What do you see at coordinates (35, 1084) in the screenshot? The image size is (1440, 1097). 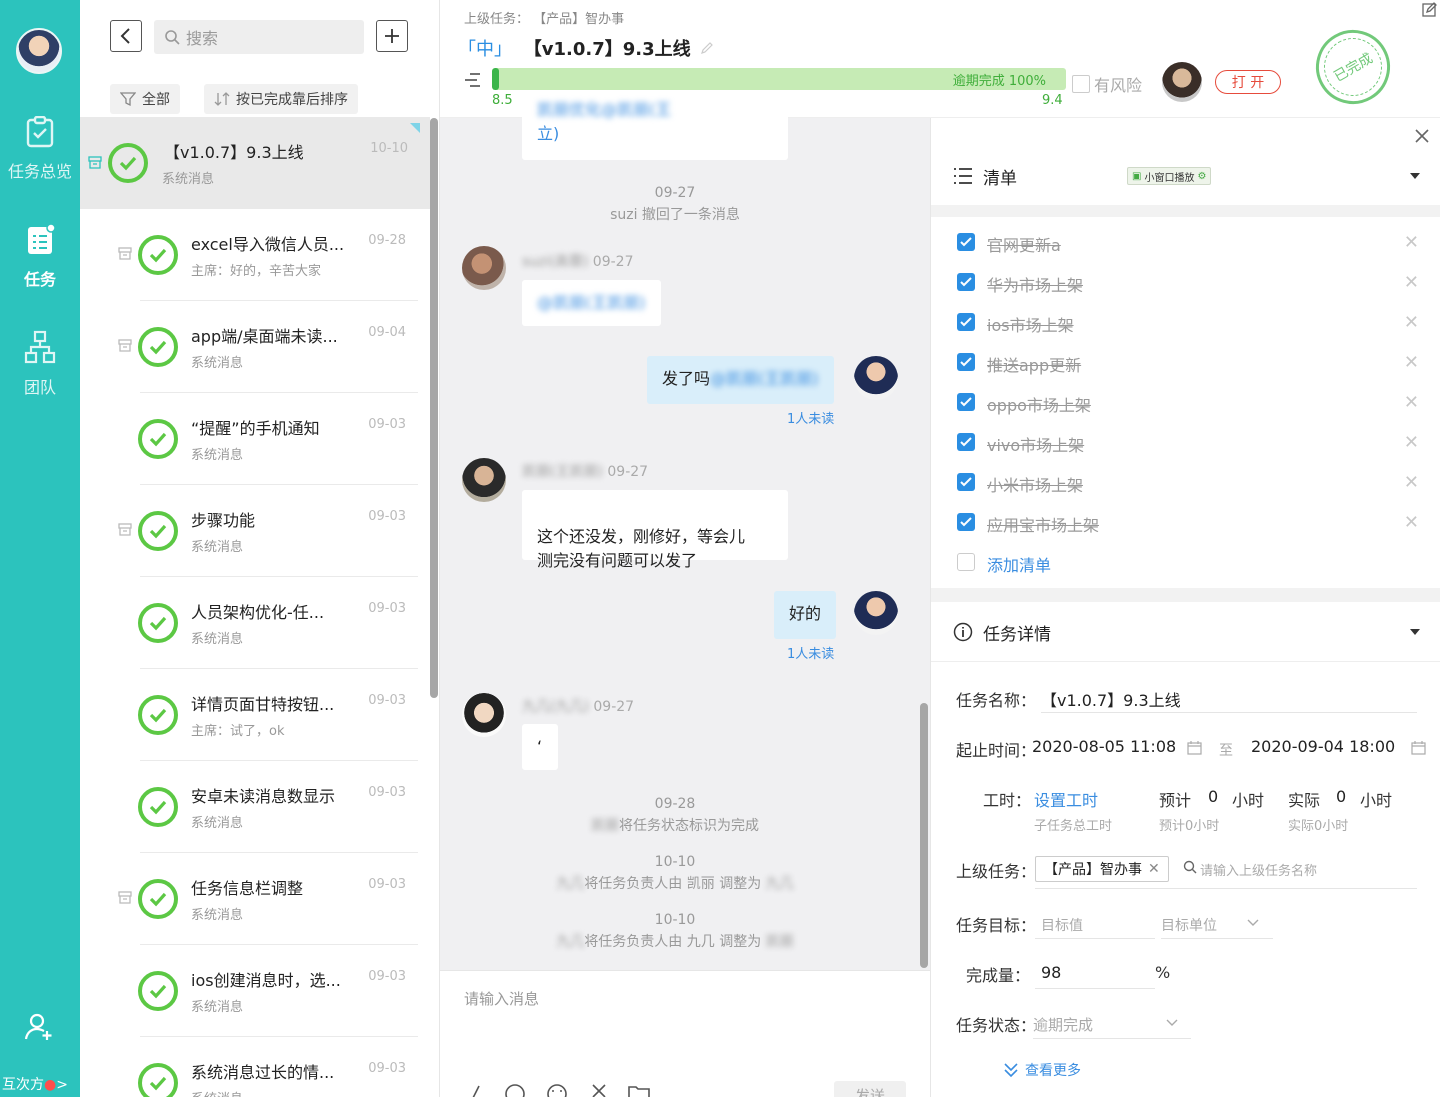 I see `nav-bottom-link: 互次方●>` at bounding box center [35, 1084].